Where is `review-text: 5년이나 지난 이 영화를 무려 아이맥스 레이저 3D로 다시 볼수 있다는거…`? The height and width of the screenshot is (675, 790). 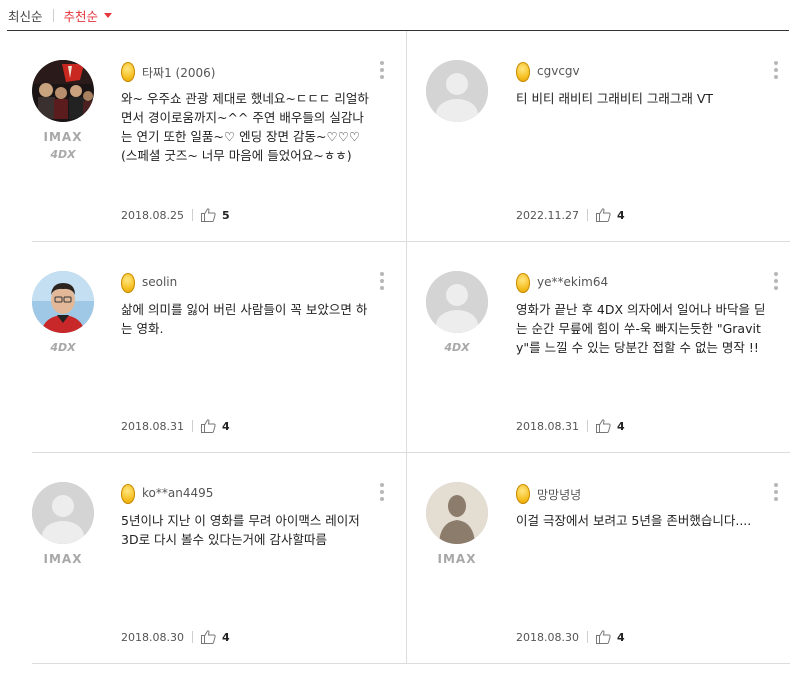 review-text: 5년이나 지난 이 영화를 무려 아이맥스 레이저 3D로 다시 볼수 있다는거… is located at coordinates (240, 530).